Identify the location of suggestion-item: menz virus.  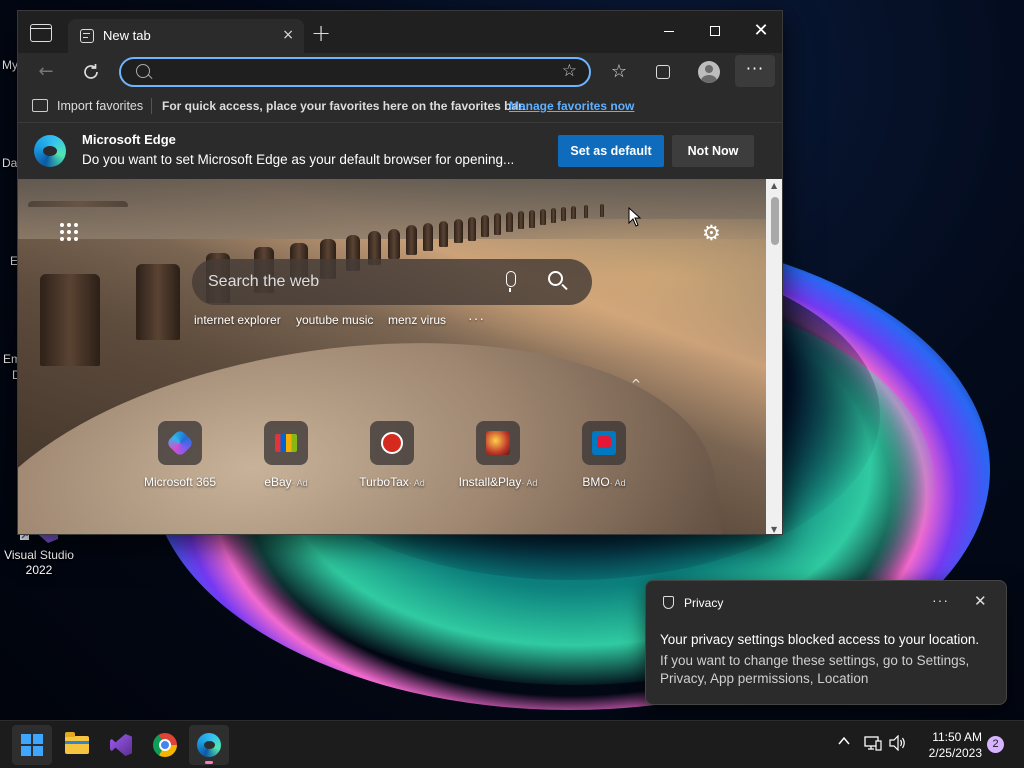
(417, 320).